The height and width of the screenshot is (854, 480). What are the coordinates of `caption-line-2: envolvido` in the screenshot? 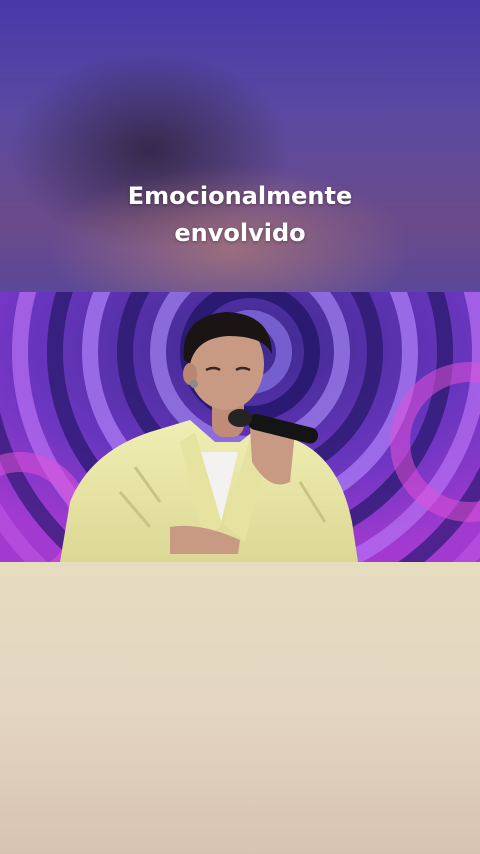 It's located at (240, 233).